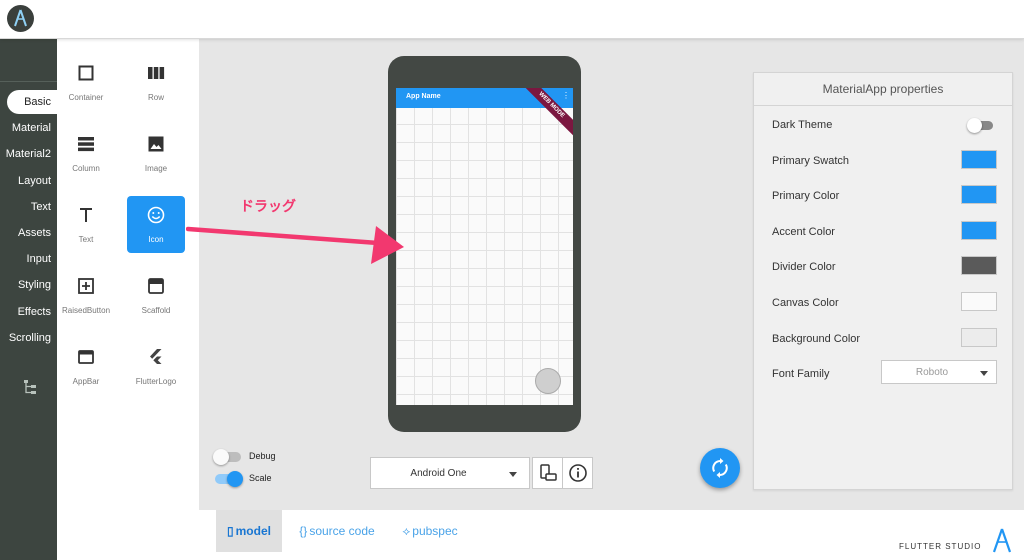 This screenshot has height=560, width=1024. What do you see at coordinates (512, 19) in the screenshot?
I see `top-bar` at bounding box center [512, 19].